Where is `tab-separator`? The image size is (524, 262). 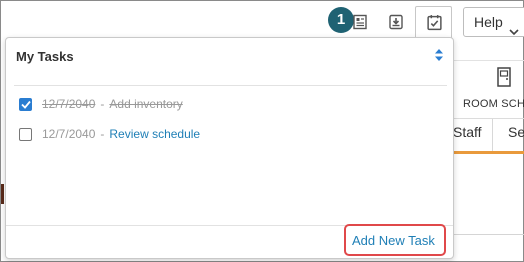
tab-separator is located at coordinates (492, 135).